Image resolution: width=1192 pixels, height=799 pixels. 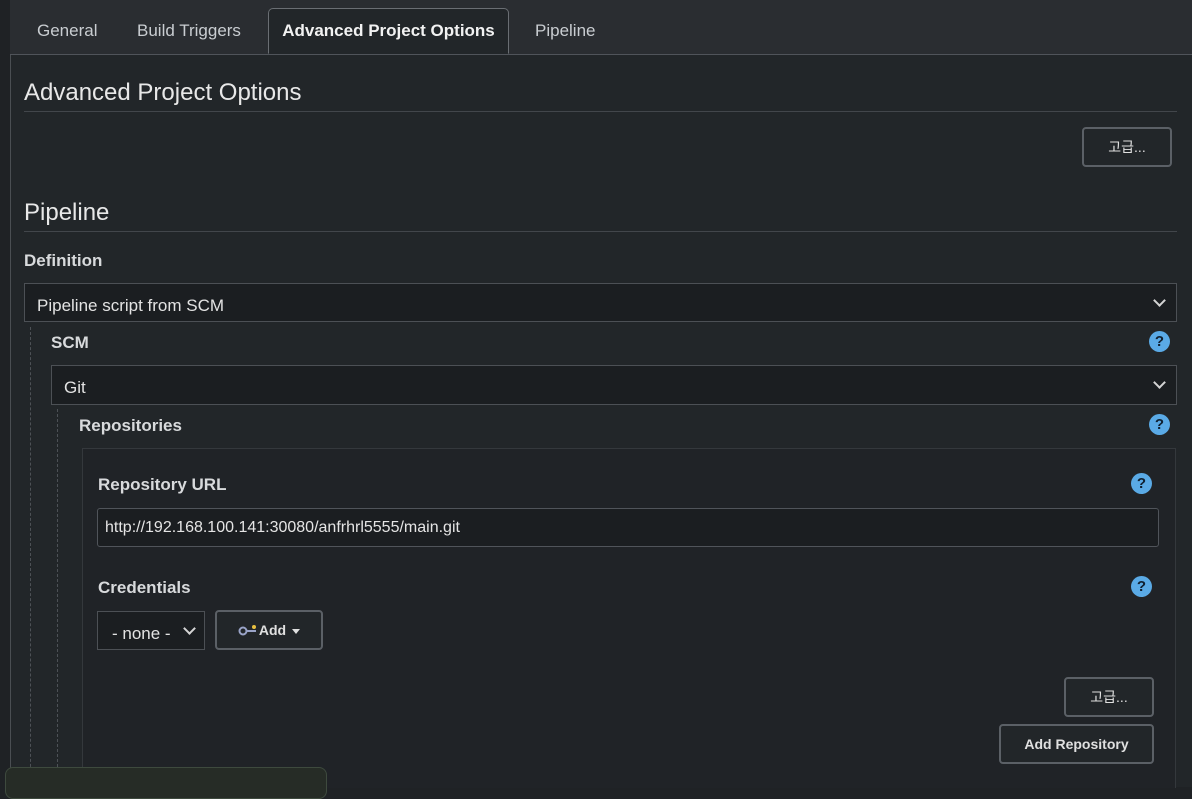 I want to click on repository-url-input, so click(x=628, y=527).